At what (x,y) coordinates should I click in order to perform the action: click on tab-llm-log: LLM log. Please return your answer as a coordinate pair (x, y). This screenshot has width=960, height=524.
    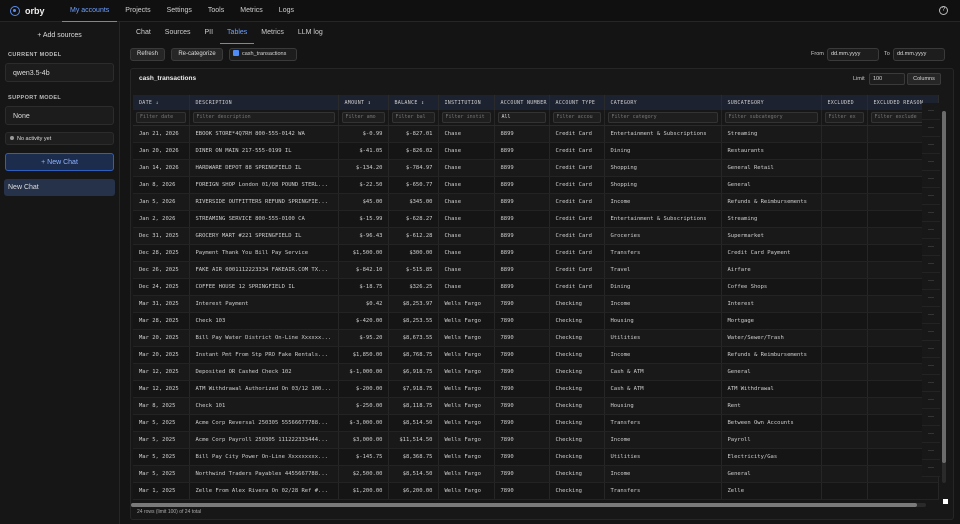
    Looking at the image, I should click on (310, 33).